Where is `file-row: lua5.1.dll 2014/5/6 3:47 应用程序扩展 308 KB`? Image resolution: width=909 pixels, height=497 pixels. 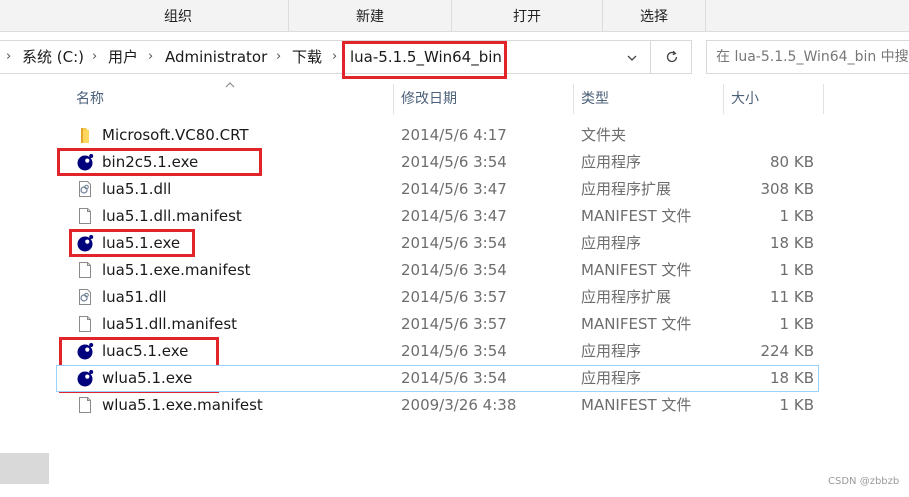
file-row: lua5.1.dll 2014/5/6 3:47 应用程序扩展 308 KB is located at coordinates (437, 189).